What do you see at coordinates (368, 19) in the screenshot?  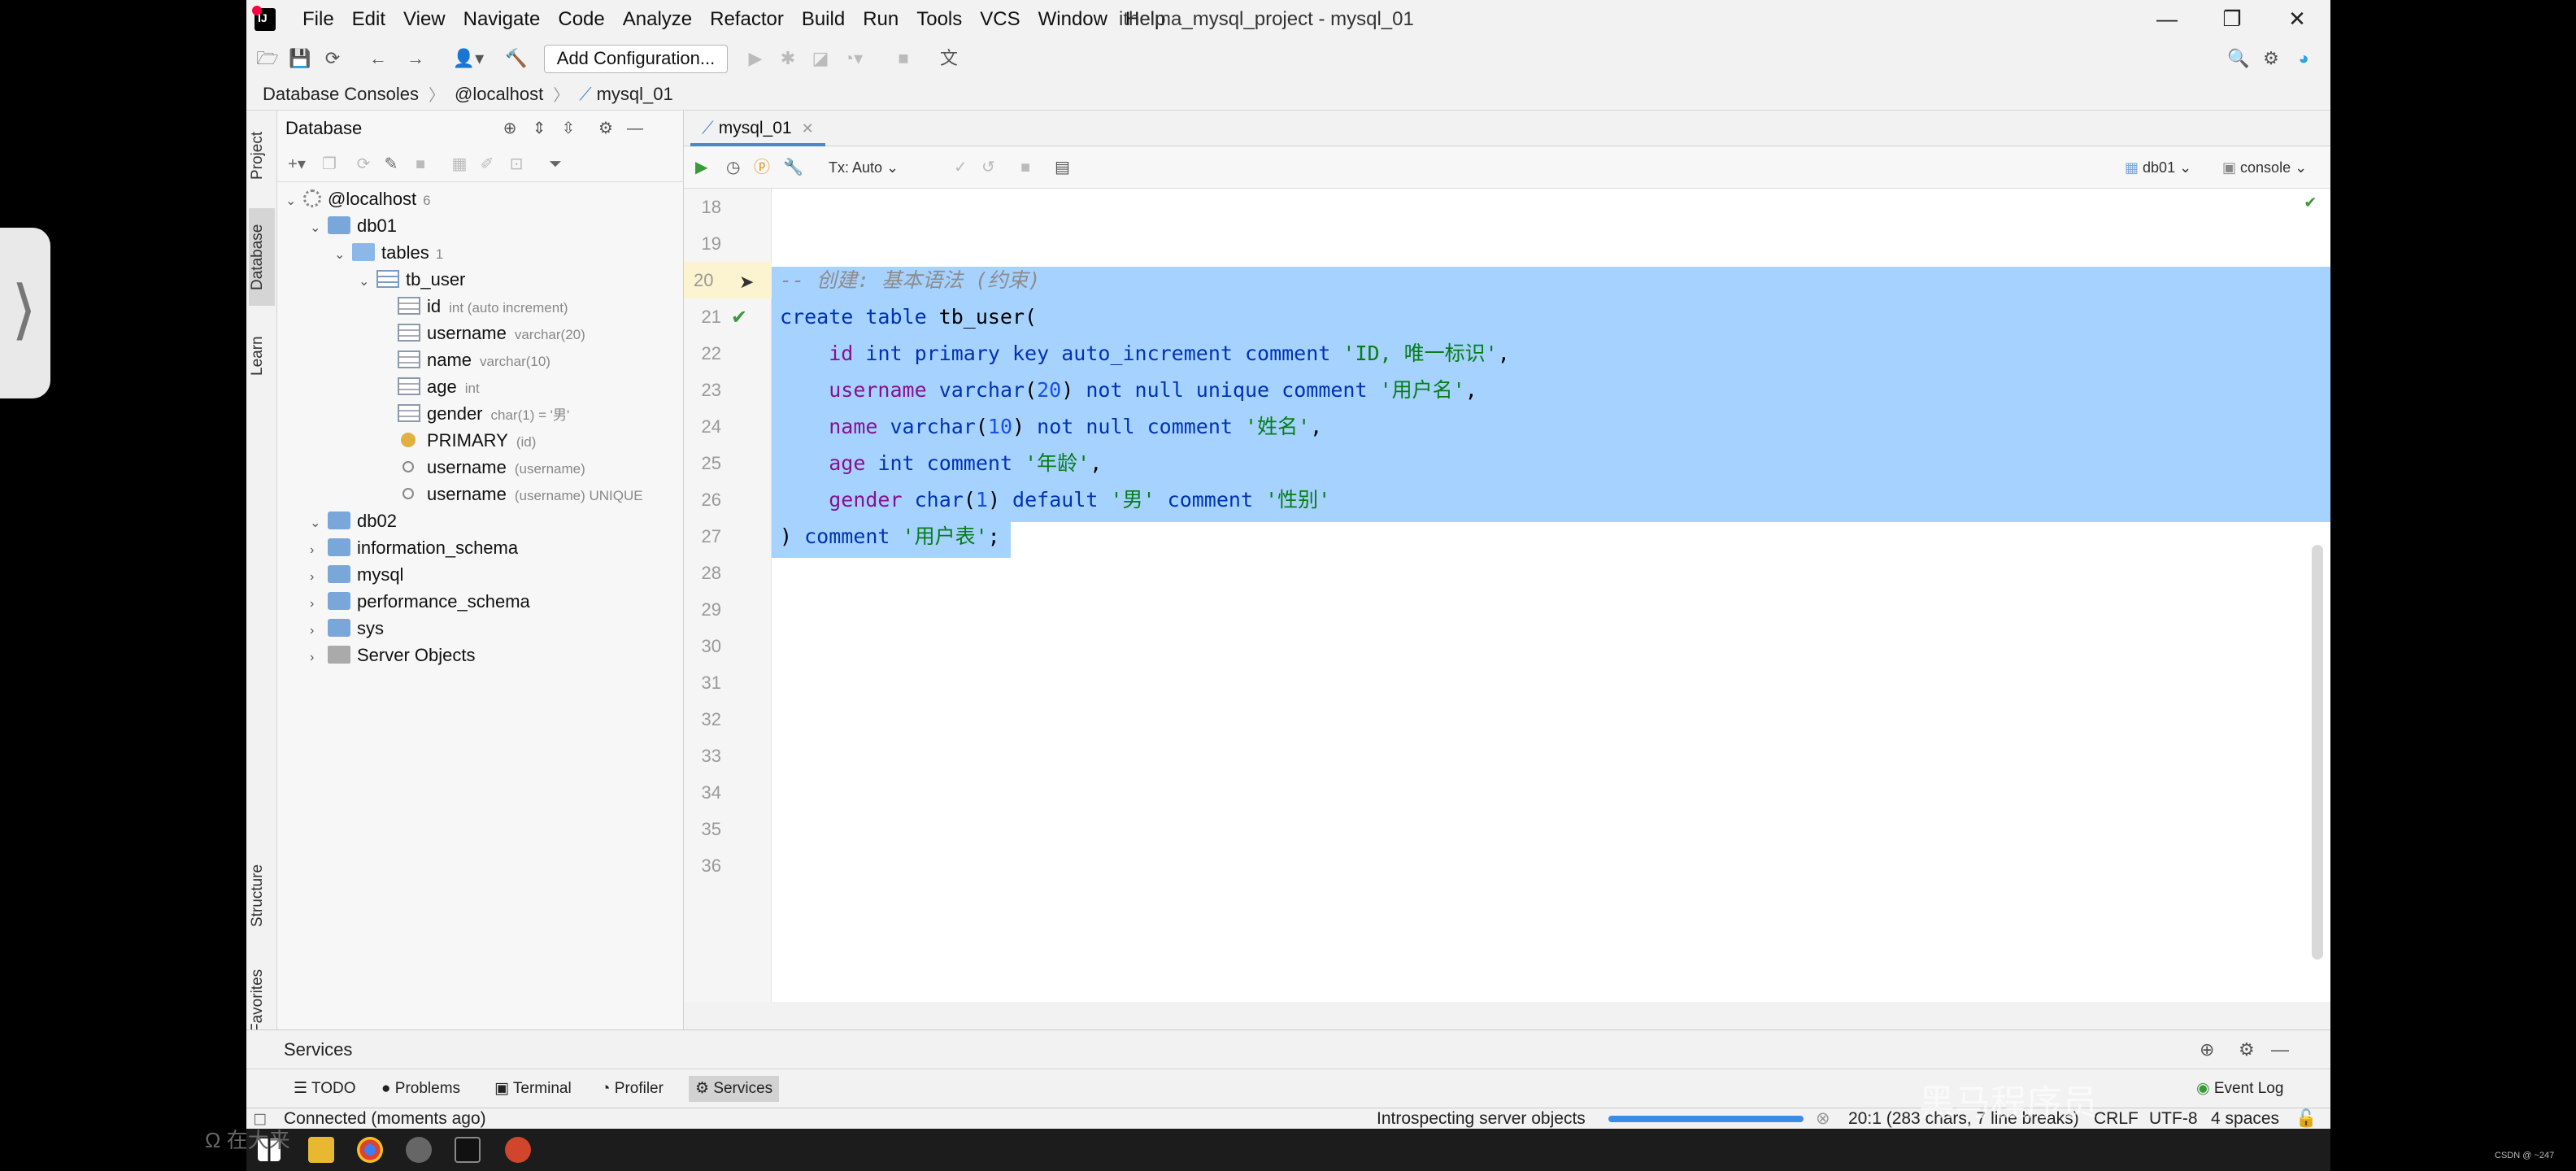 I see `menu-edit: Edit` at bounding box center [368, 19].